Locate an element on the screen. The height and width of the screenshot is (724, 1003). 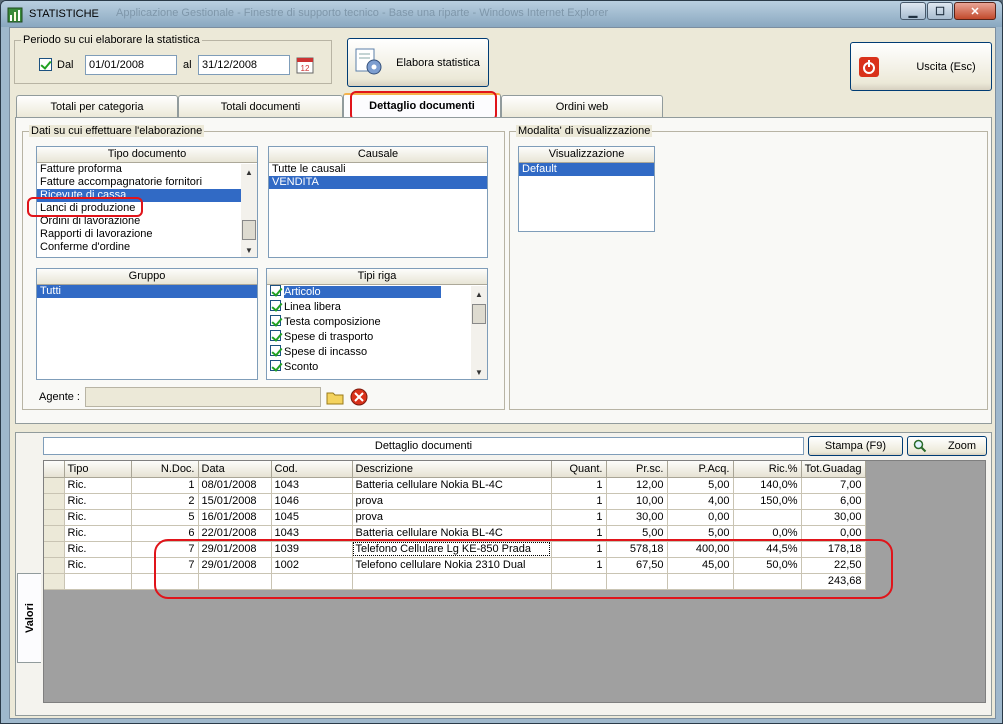
list-item: Testa composizione is located at coordinates (377, 322).